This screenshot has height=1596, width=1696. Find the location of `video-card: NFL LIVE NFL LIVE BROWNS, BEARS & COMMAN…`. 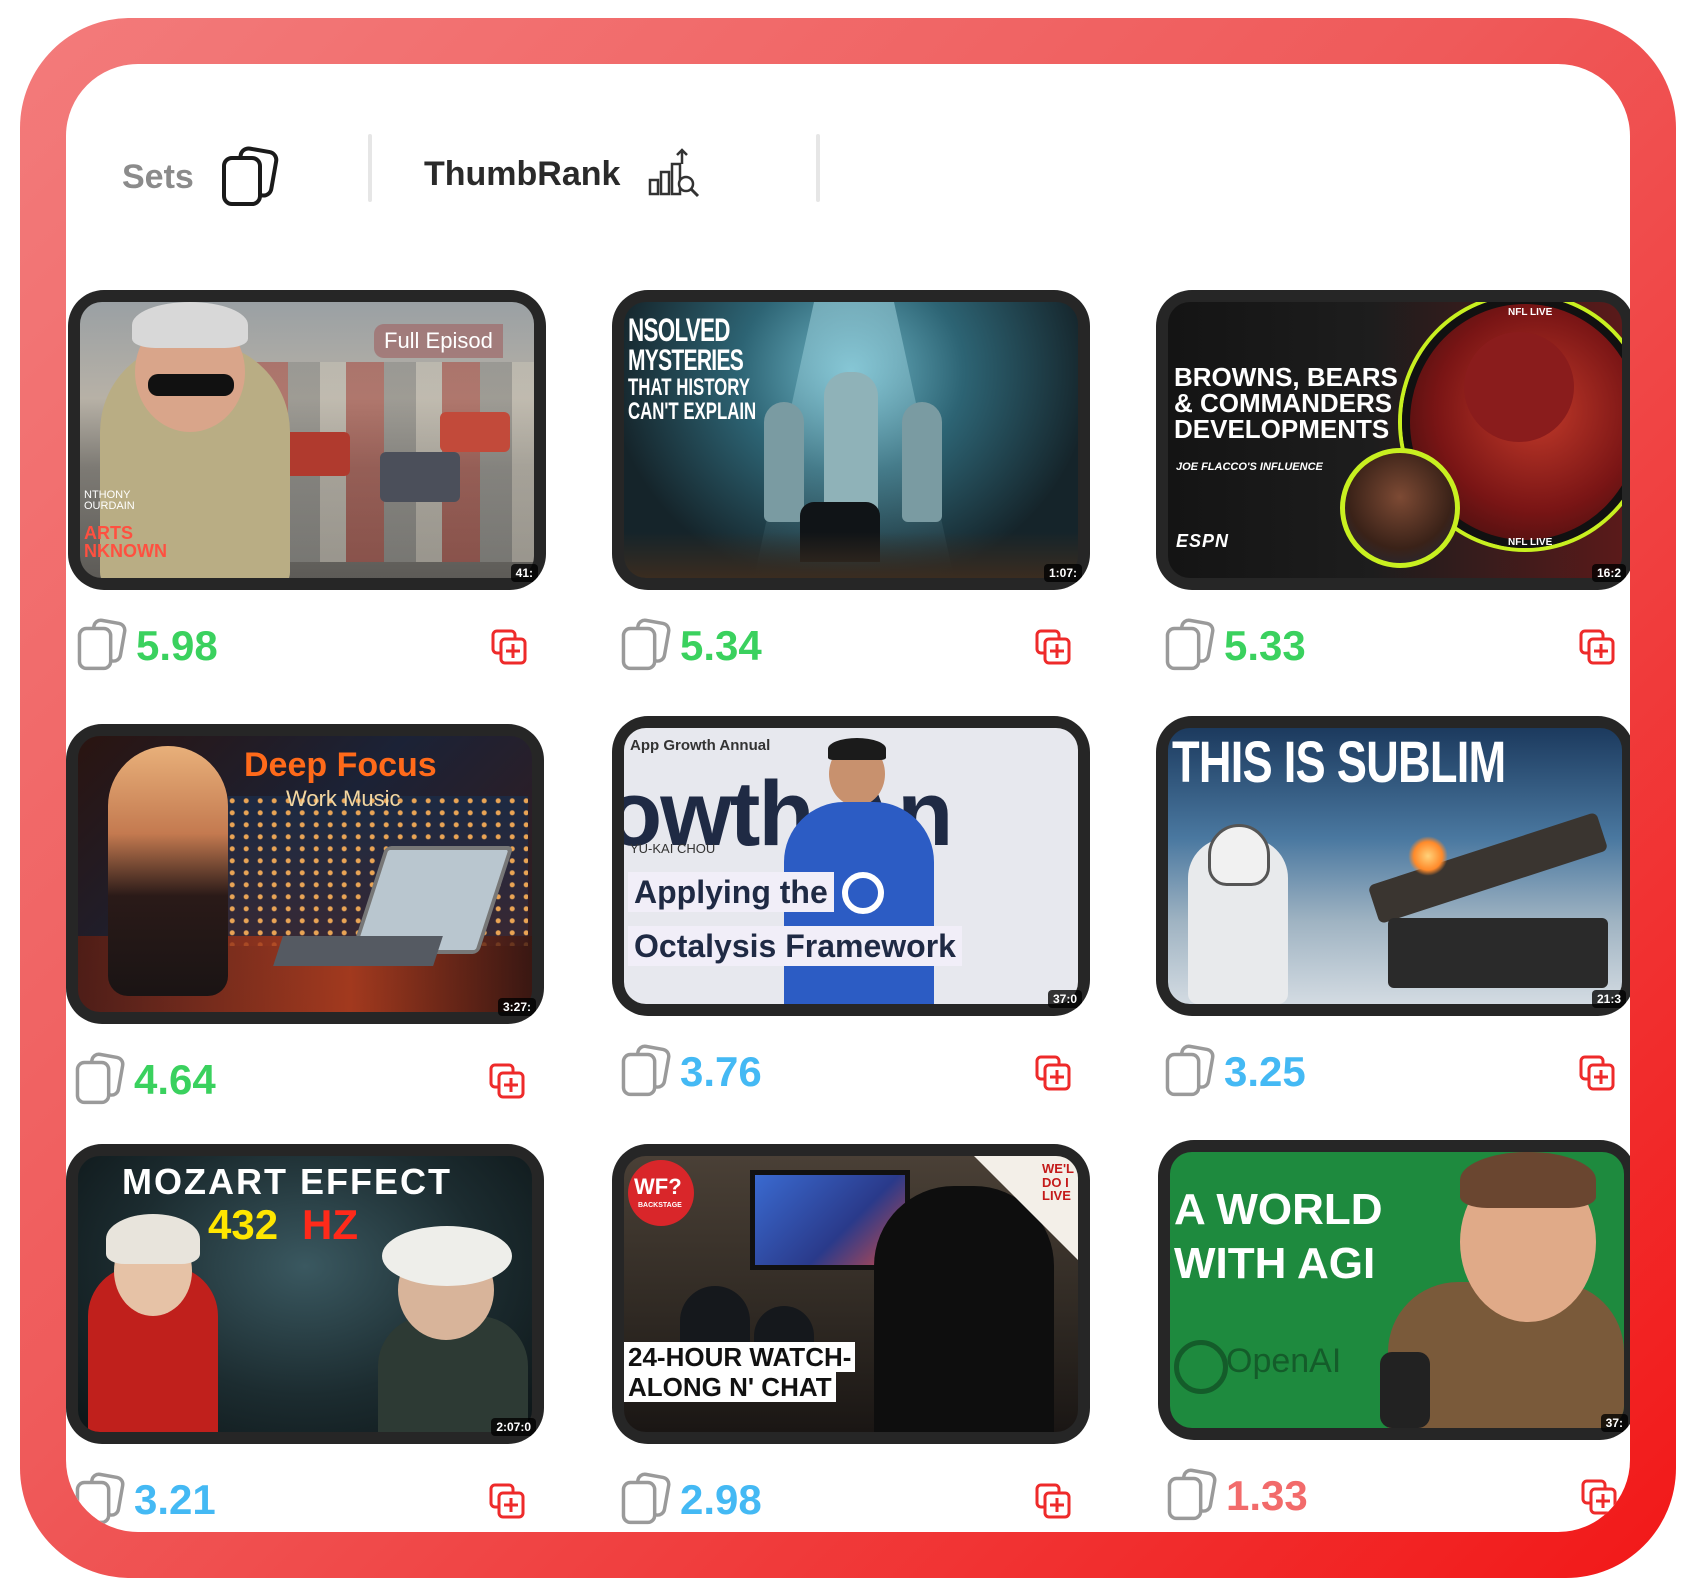

video-card: NFL LIVE NFL LIVE BROWNS, BEARS & COMMAN… is located at coordinates (1393, 483).